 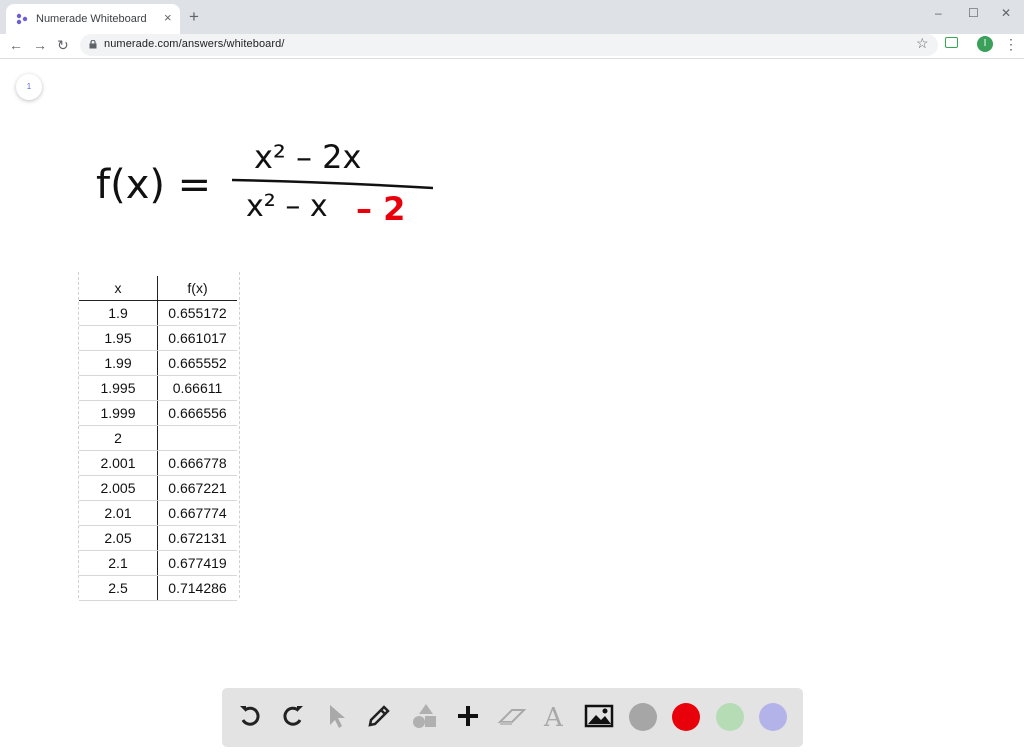 What do you see at coordinates (938, 13) in the screenshot?
I see `minimize-button: –` at bounding box center [938, 13].